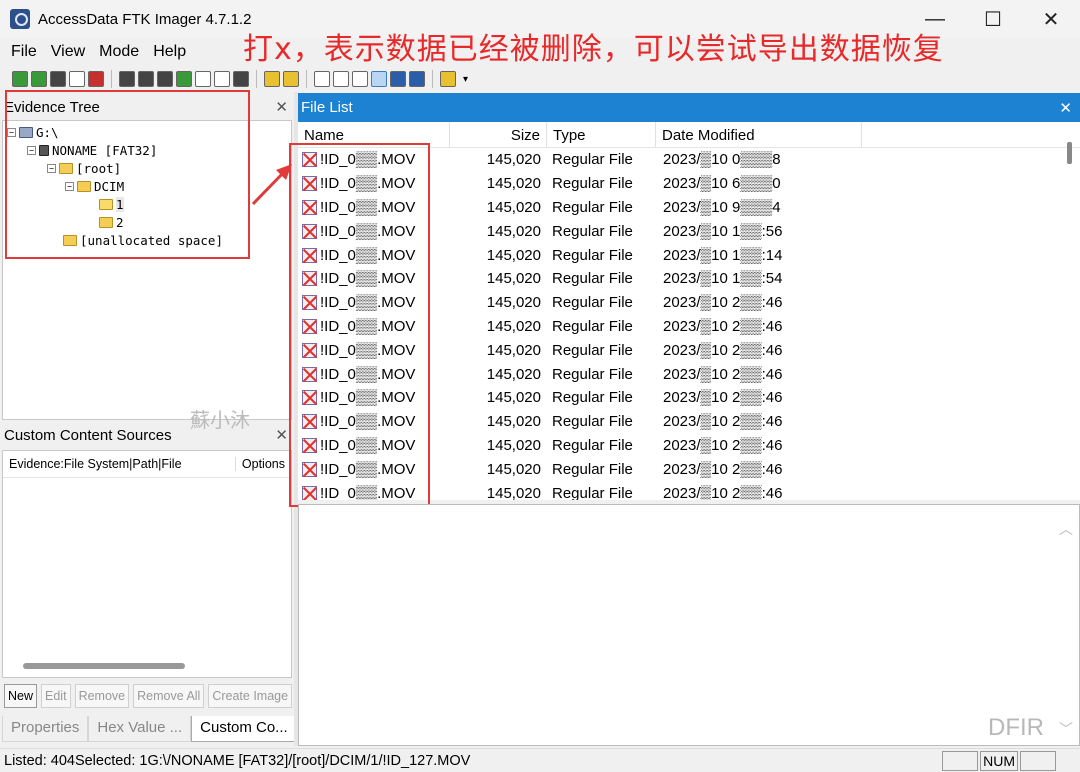  I want to click on custom-sources-header: Custom Content Sources ✕, so click(147, 435).